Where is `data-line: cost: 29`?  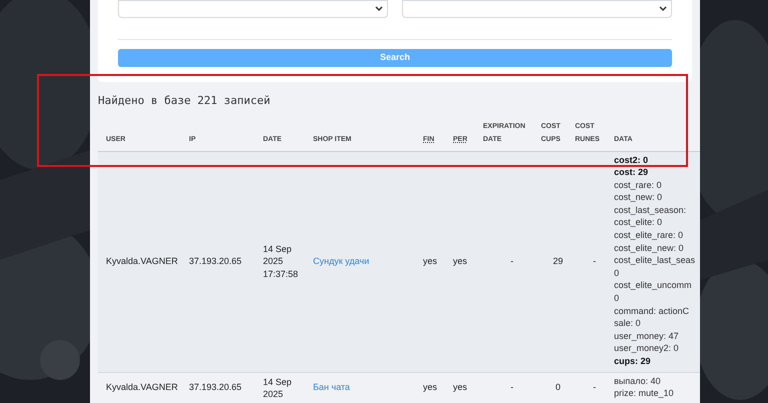
data-line: cost: 29 is located at coordinates (632, 172).